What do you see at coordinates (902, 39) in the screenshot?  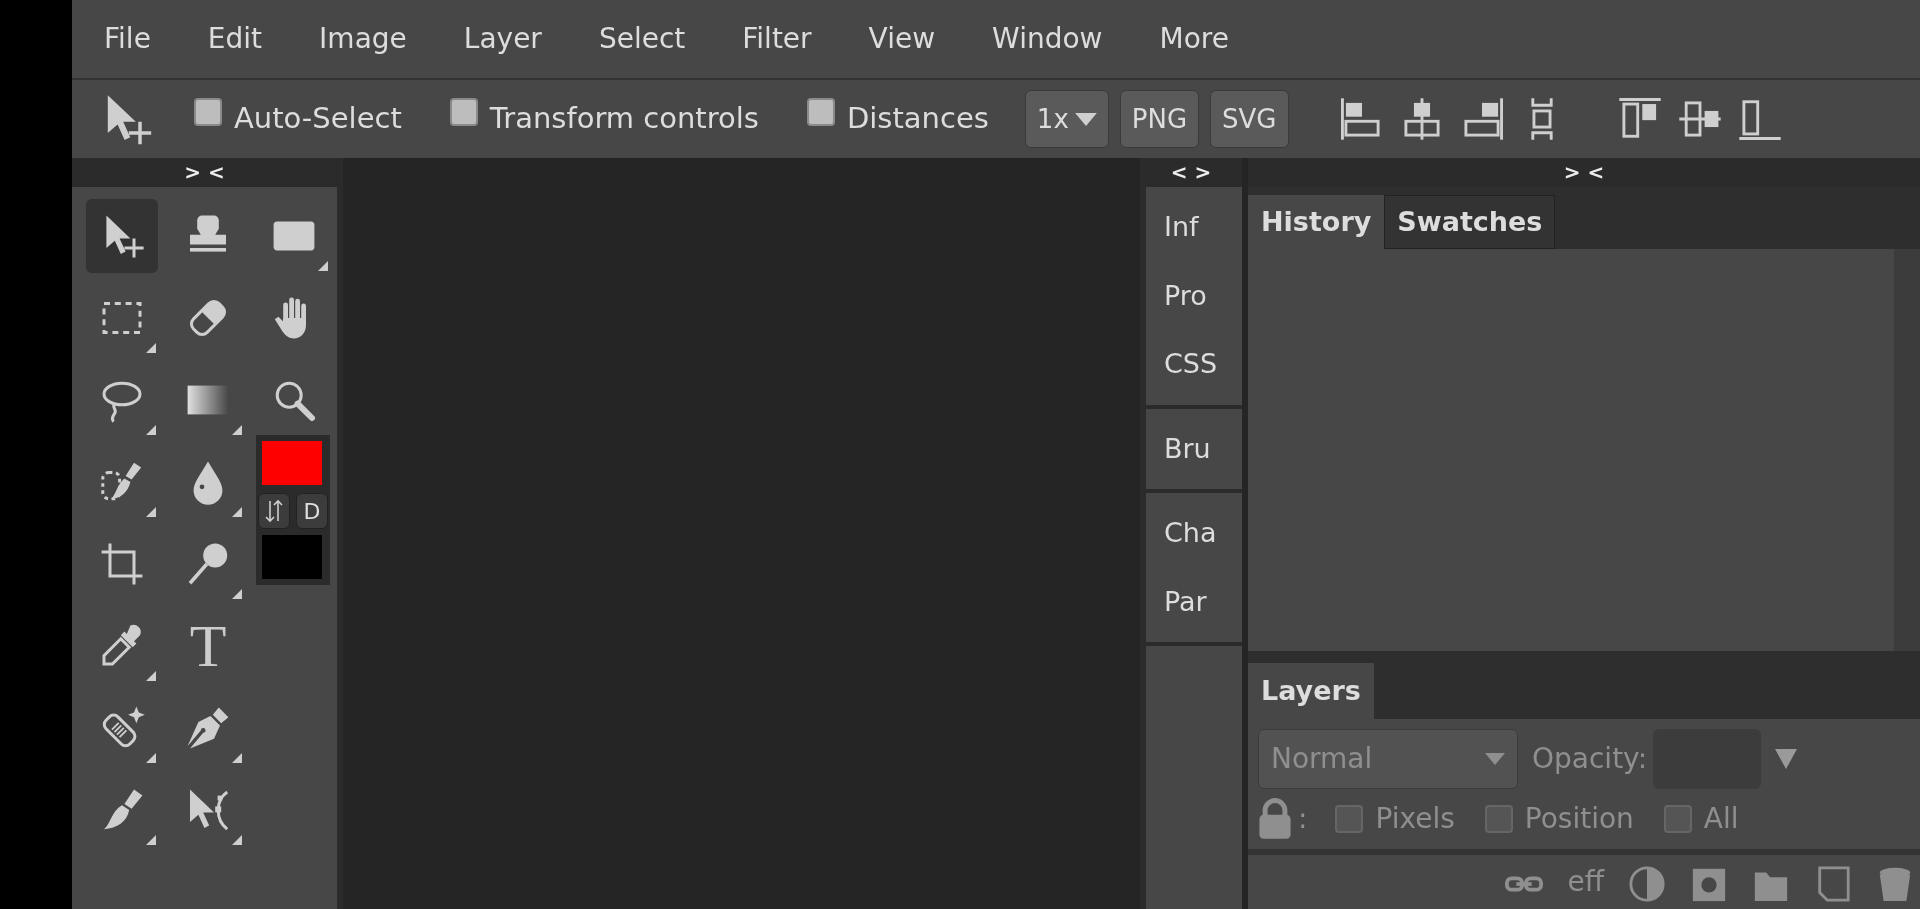 I see `menu-item: View` at bounding box center [902, 39].